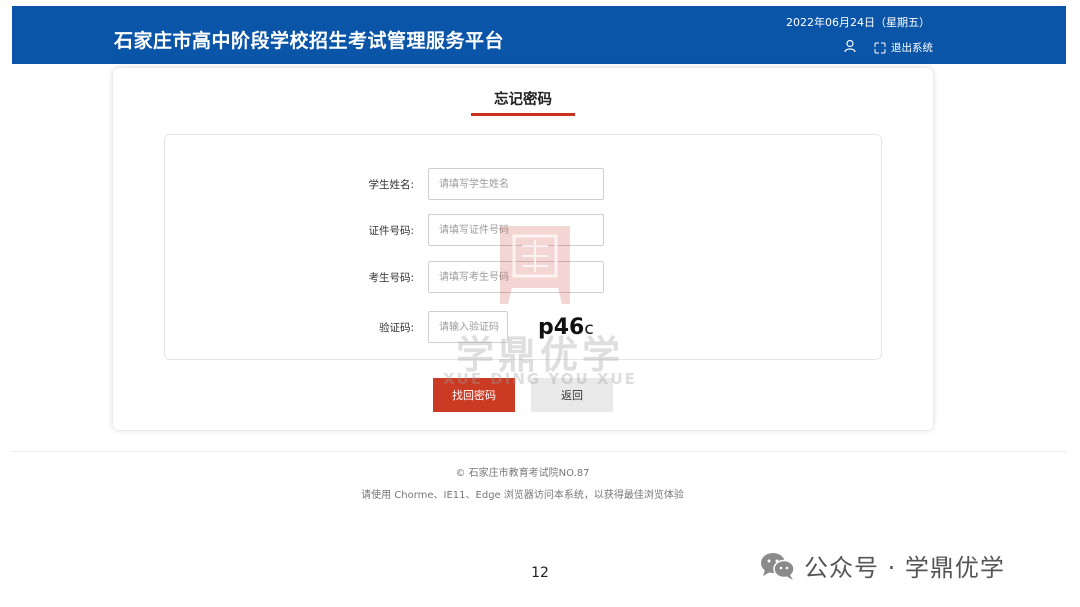 The width and height of the screenshot is (1080, 607). Describe the element at coordinates (396, 327) in the screenshot. I see `captcha-label: 验证码:` at that location.